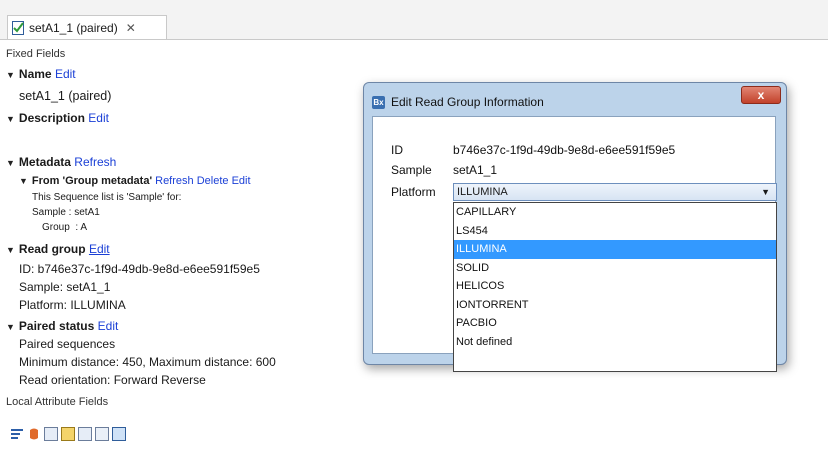 The width and height of the screenshot is (828, 453). What do you see at coordinates (108, 326) in the screenshot?
I see `paired-status-edit-link: Edit` at bounding box center [108, 326].